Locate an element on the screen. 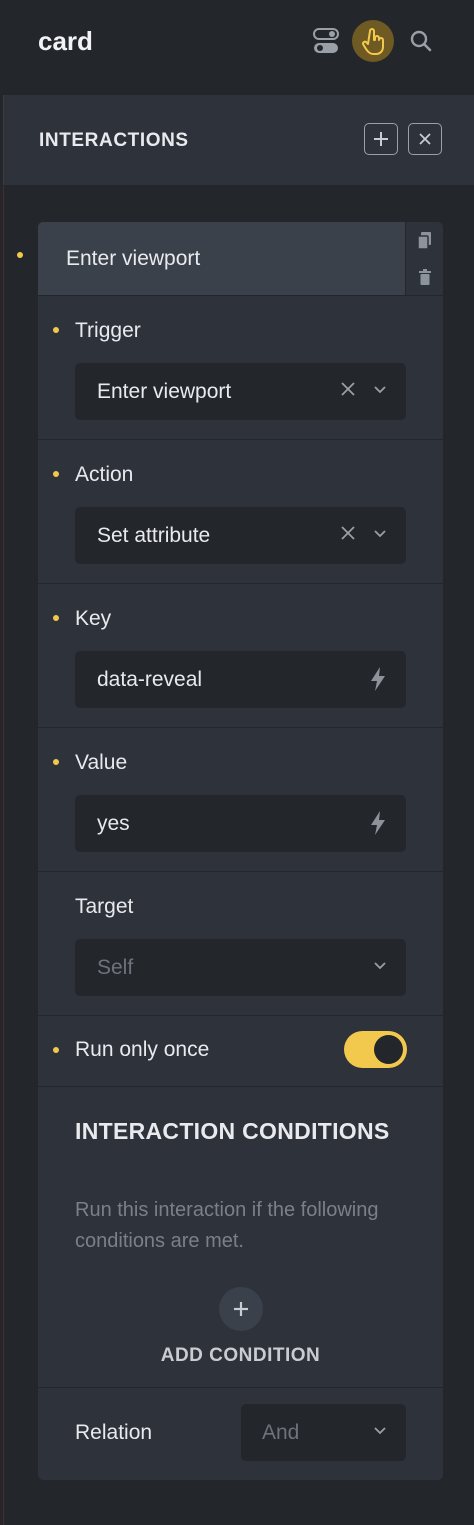 This screenshot has height=1525, width=474. close-panel-button is located at coordinates (425, 139).